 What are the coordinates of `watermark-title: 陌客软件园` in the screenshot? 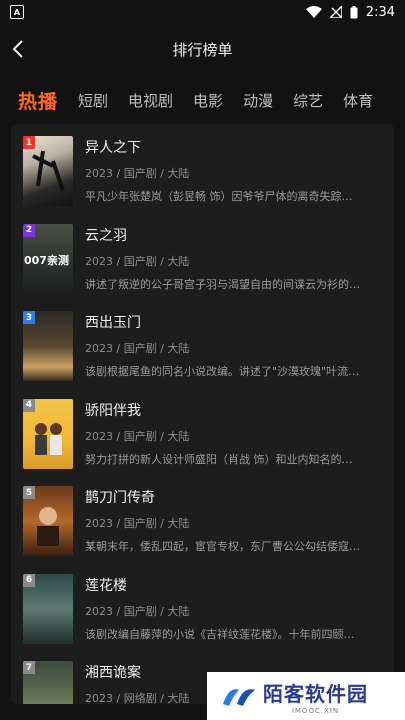 It's located at (315, 693).